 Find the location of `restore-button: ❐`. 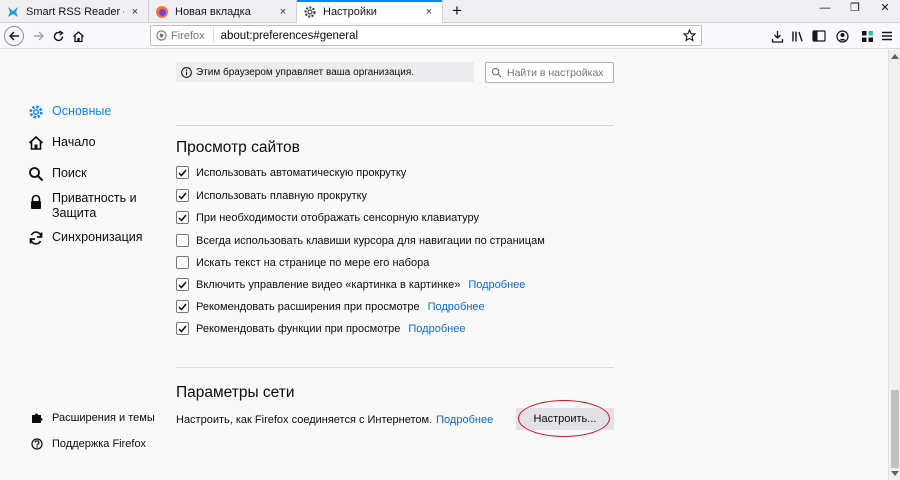

restore-button: ❐ is located at coordinates (855, 10).